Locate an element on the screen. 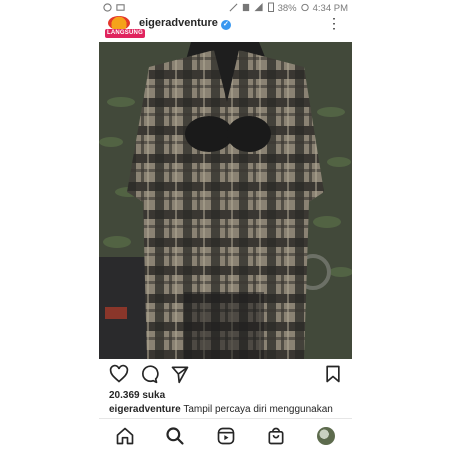  post-username: eigeradventure ✓ is located at coordinates (185, 23).